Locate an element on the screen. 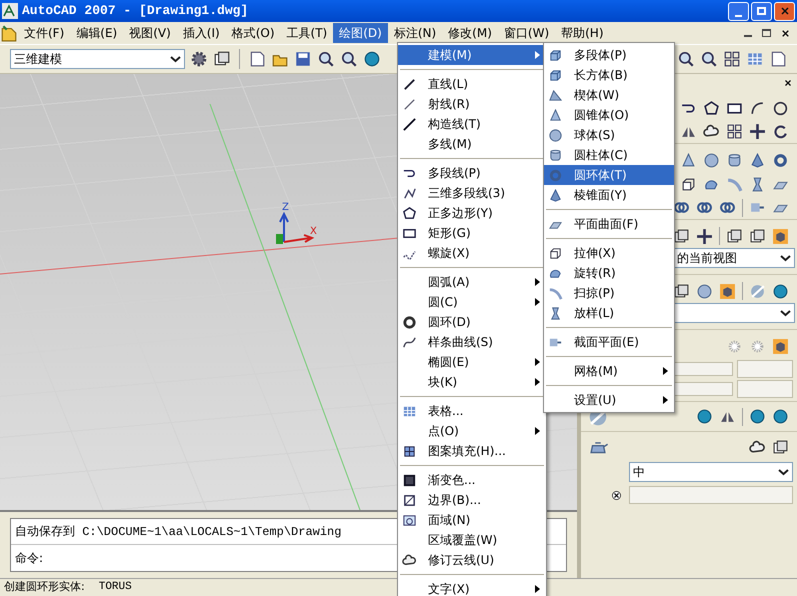 The height and width of the screenshot is (596, 797). menu-item: 螺旋(X) is located at coordinates (472, 253).